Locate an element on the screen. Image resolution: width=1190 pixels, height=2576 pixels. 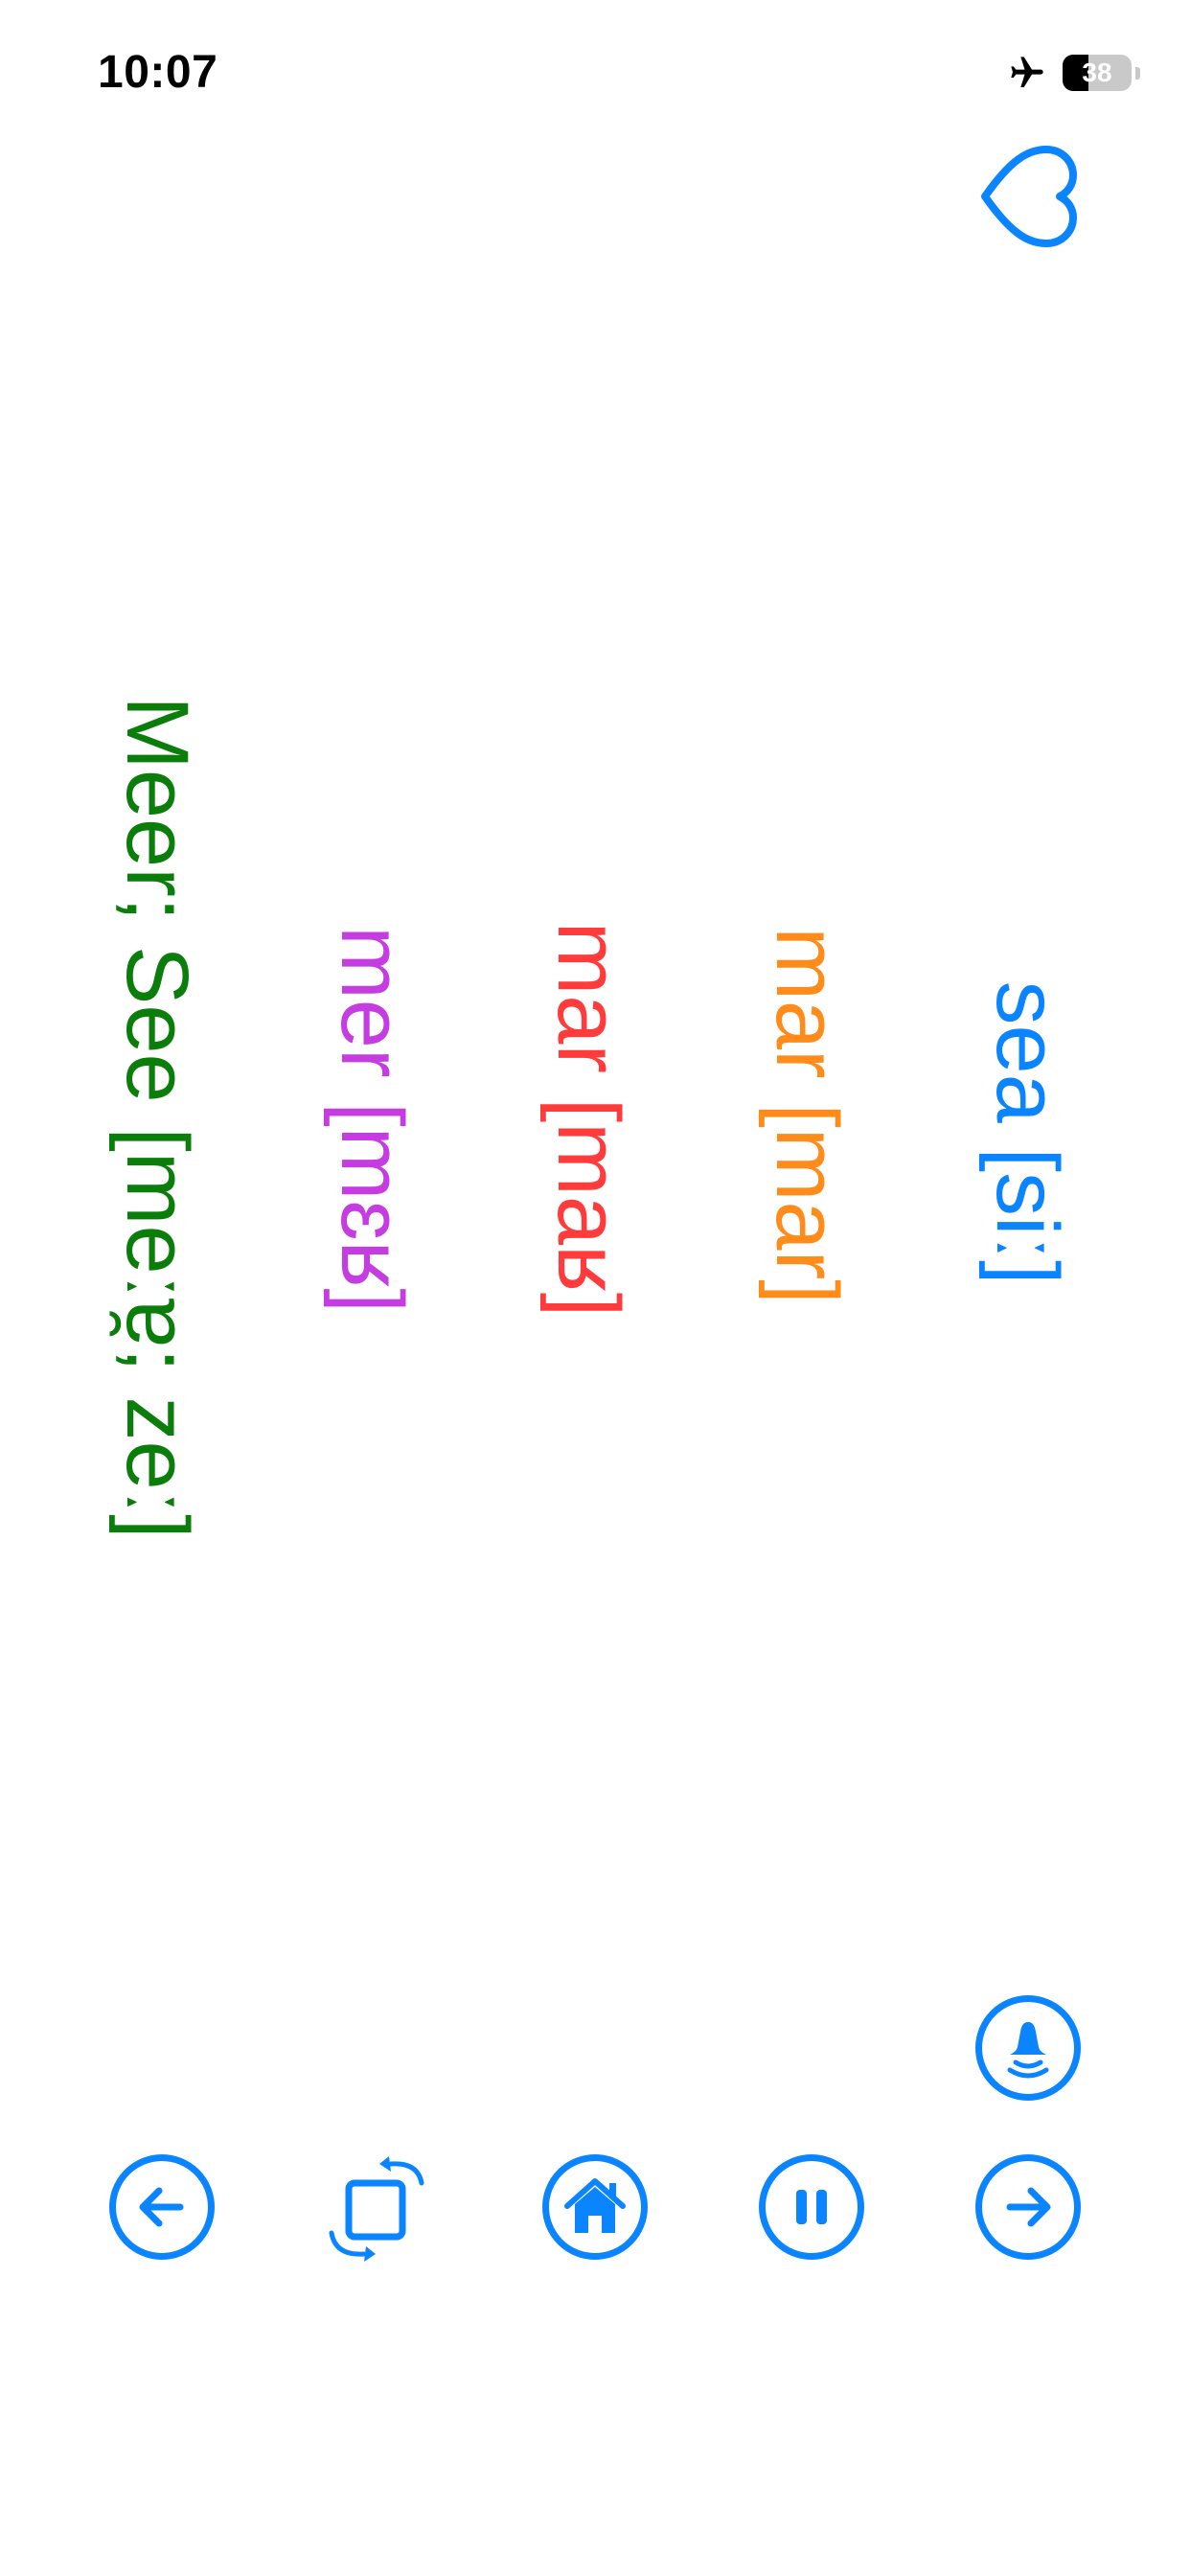
home-button is located at coordinates (595, 2207).